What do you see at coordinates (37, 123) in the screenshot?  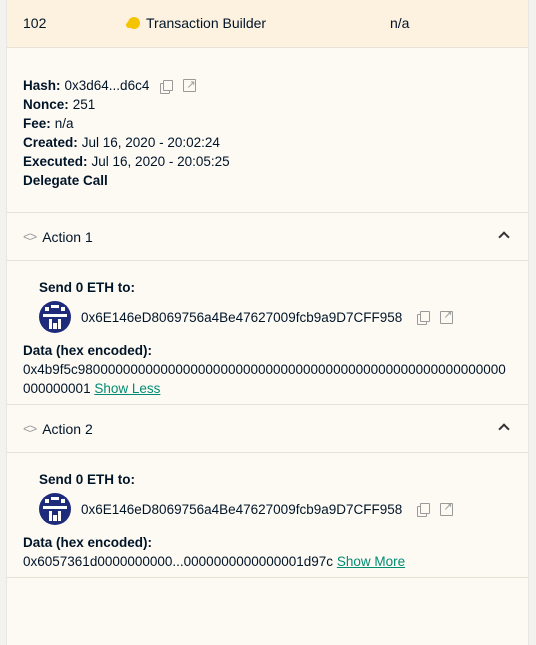 I see `fee-label: Fee:` at bounding box center [37, 123].